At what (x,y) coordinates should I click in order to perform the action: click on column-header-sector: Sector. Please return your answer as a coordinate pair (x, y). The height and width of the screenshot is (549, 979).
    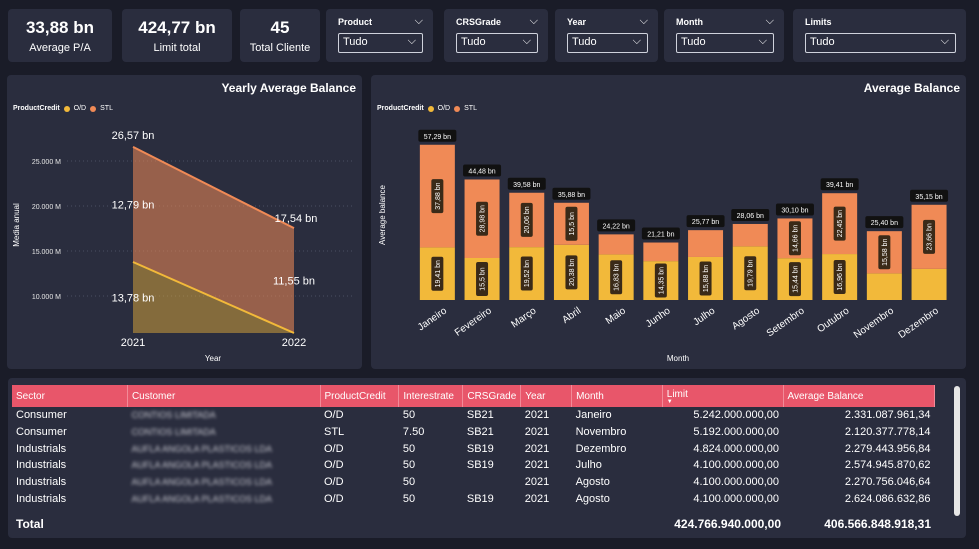
    Looking at the image, I should click on (70, 396).